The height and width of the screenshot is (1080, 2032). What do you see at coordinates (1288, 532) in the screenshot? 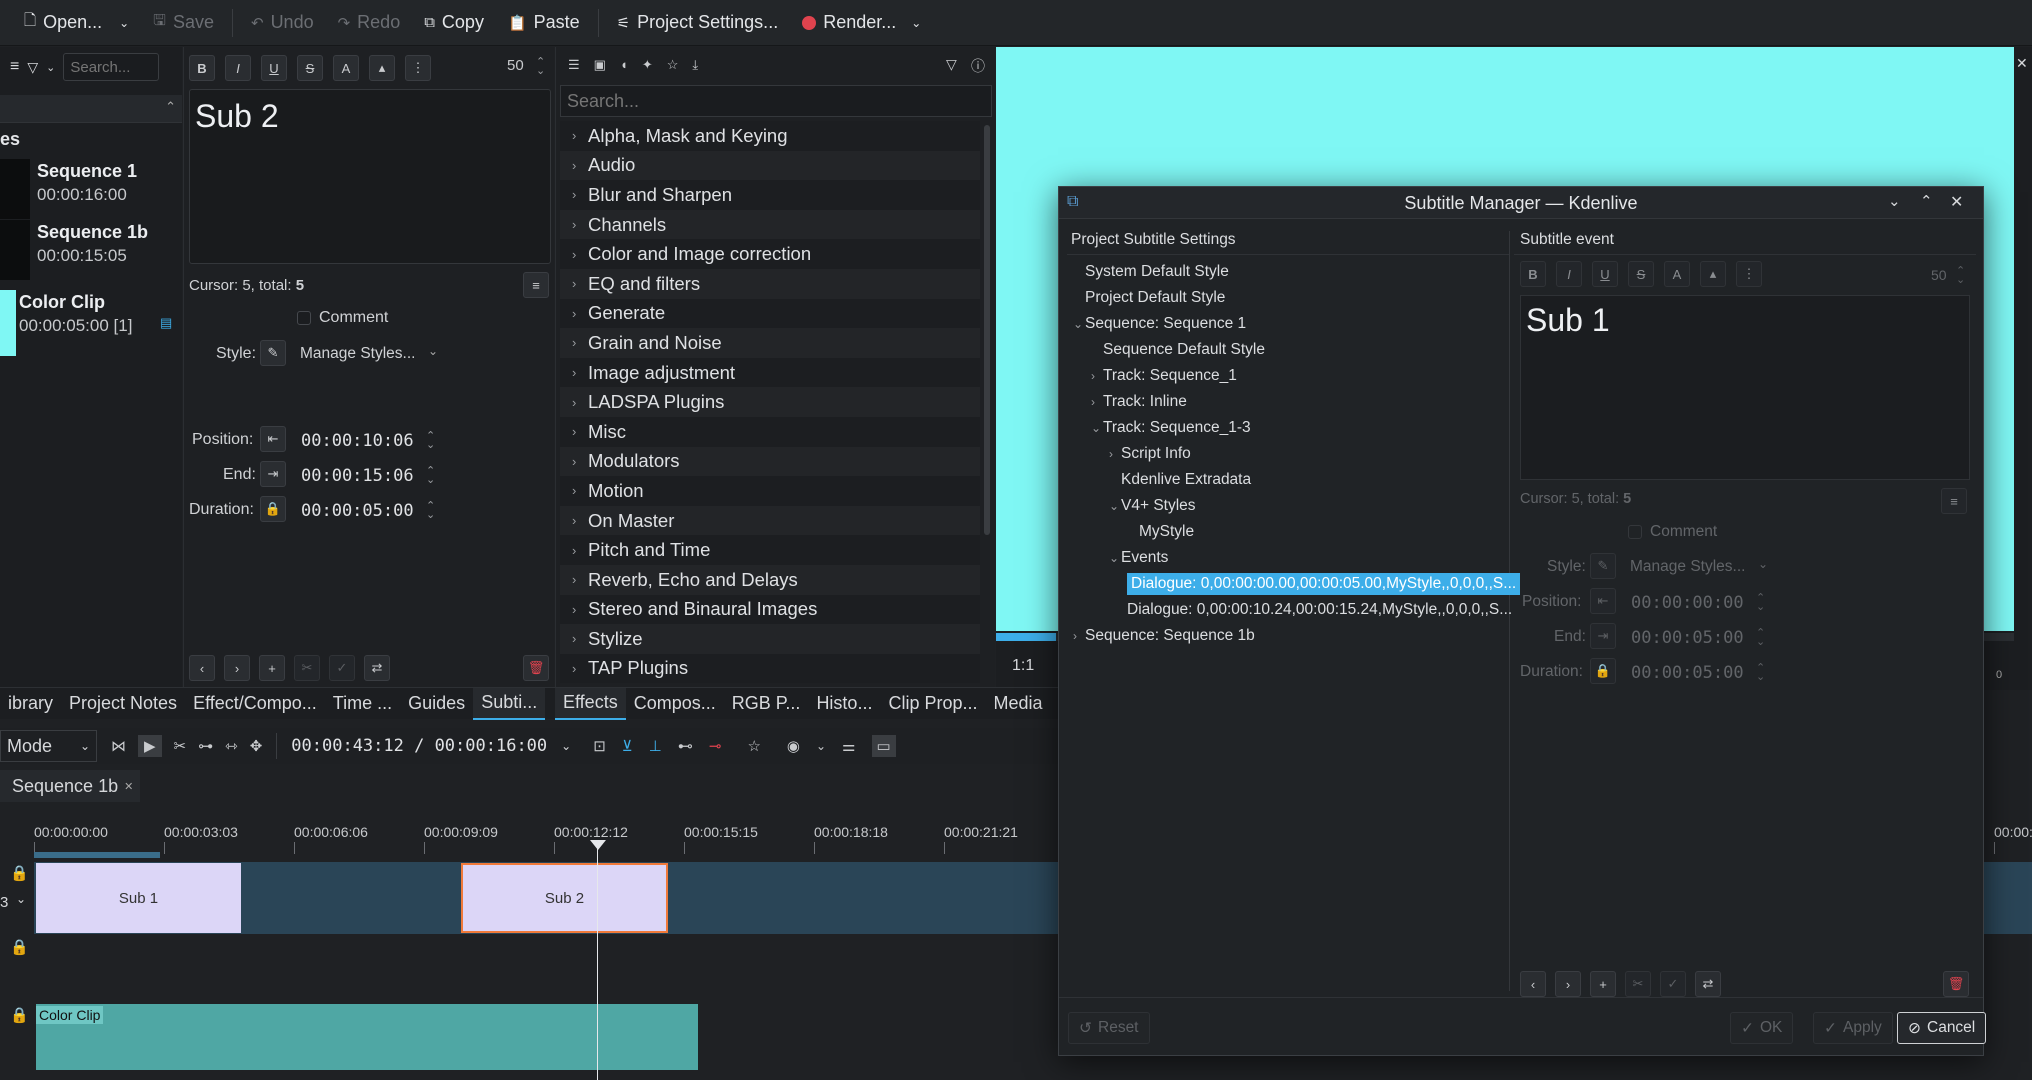
I see `tree-item: MyStyle` at bounding box center [1288, 532].